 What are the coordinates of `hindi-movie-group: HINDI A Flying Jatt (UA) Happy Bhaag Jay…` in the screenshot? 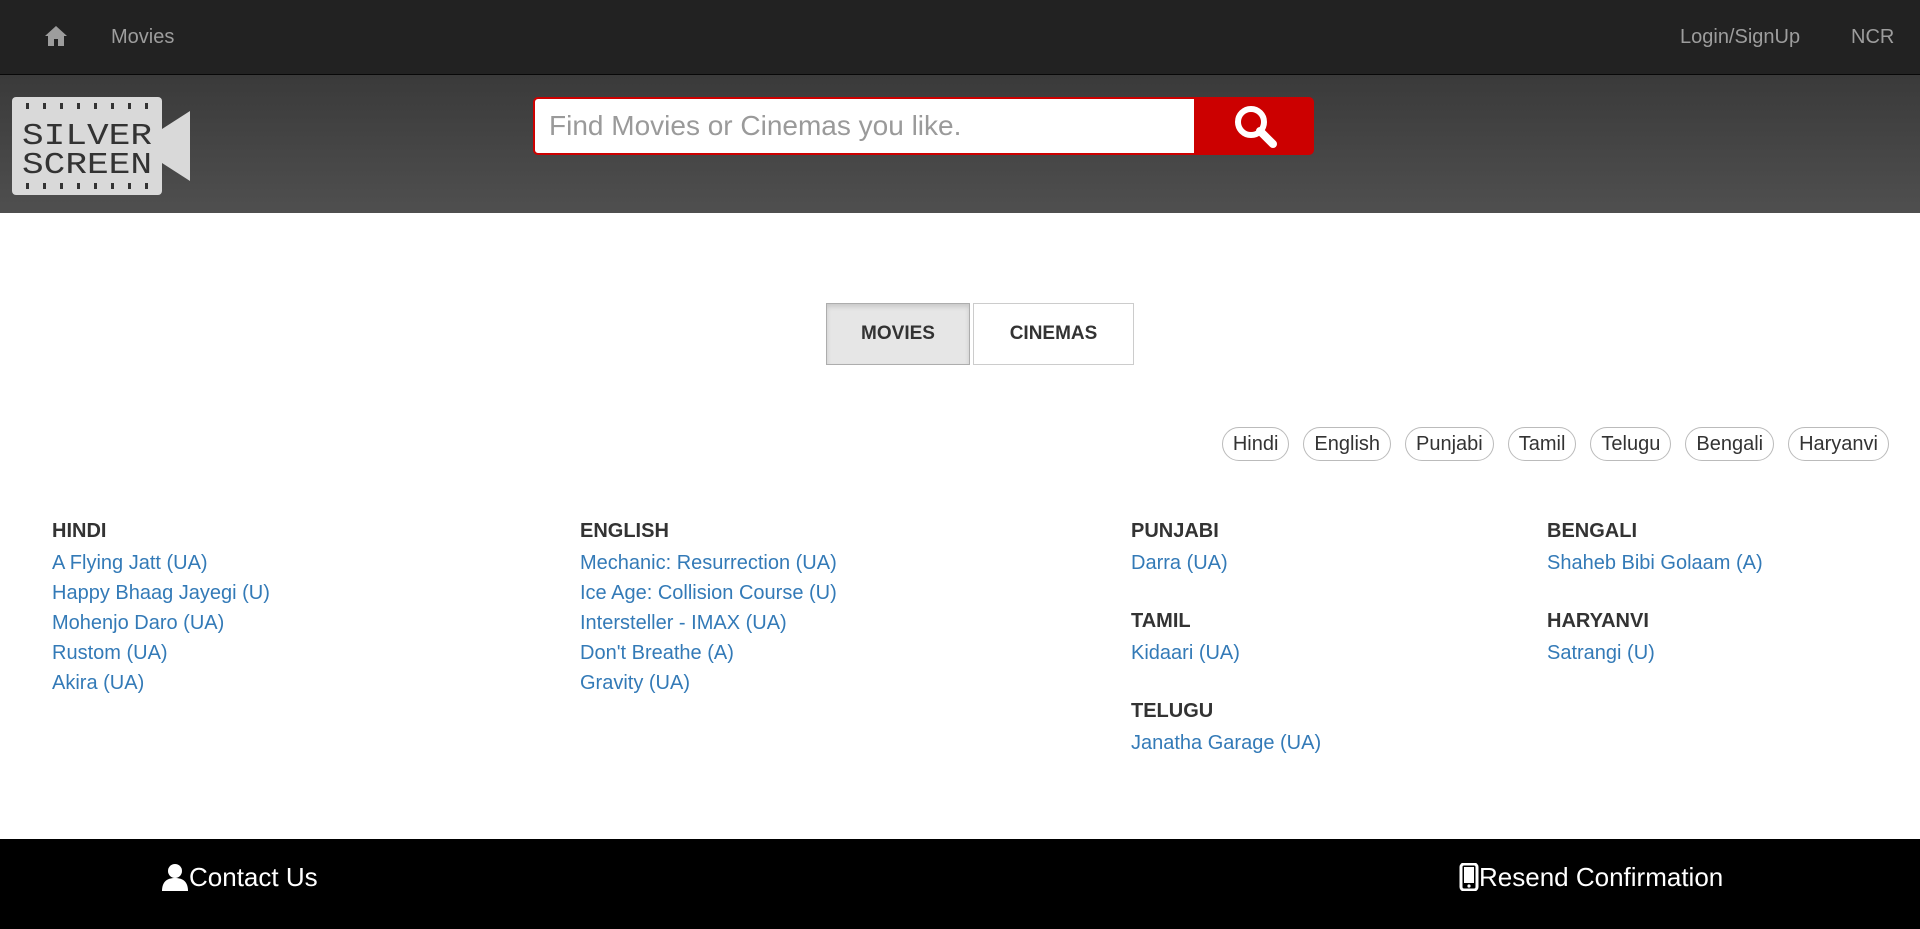 It's located at (161, 608).